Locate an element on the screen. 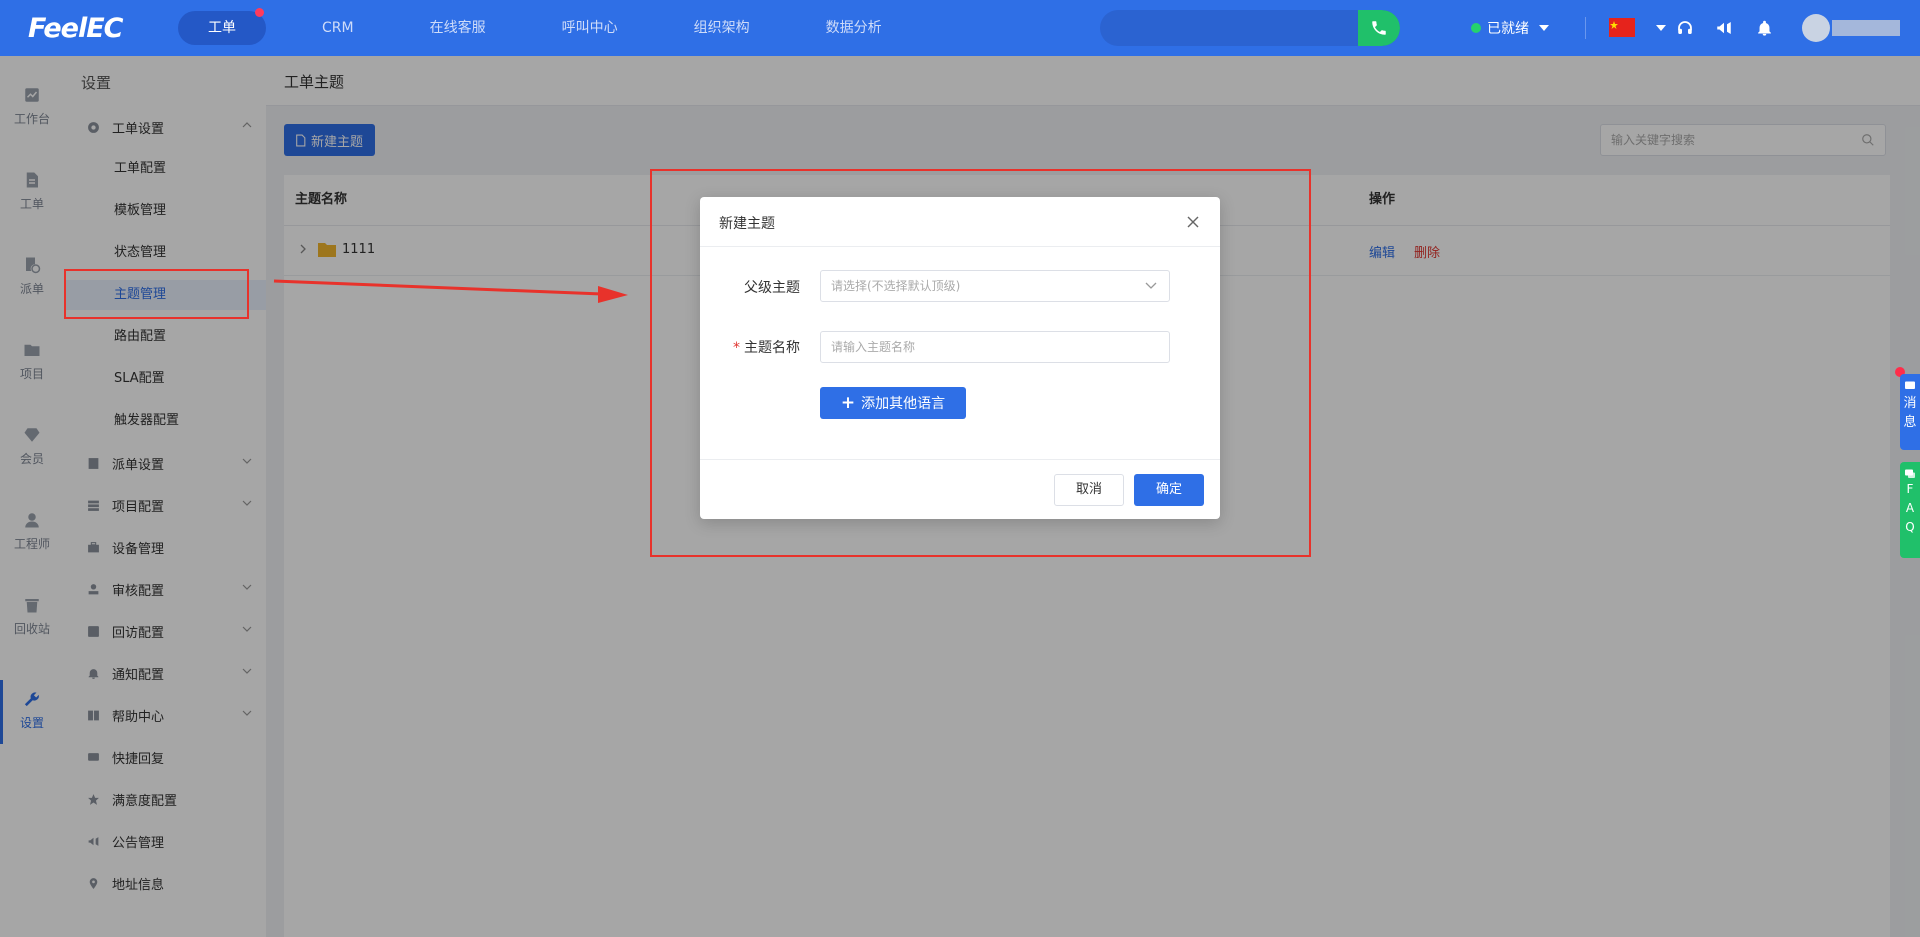  phone-input is located at coordinates (1250, 28).